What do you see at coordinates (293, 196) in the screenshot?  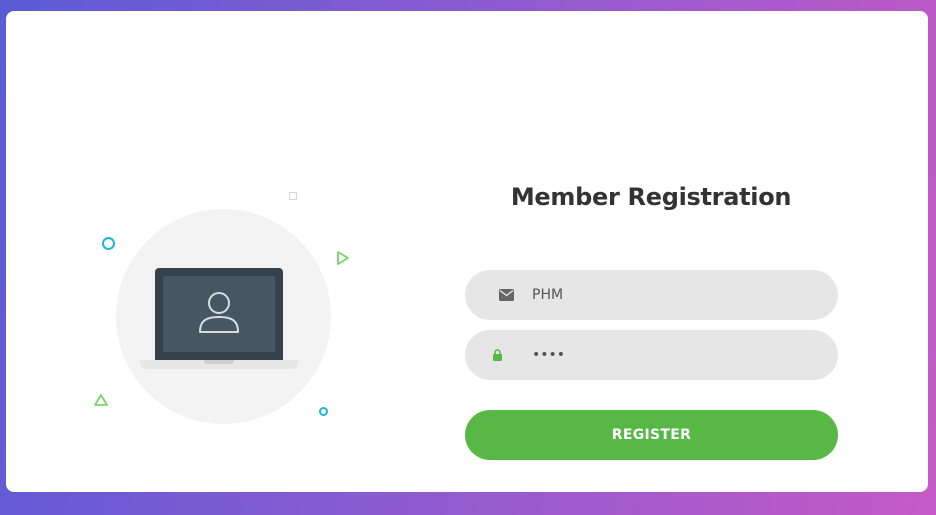 I see `decor-square-icon` at bounding box center [293, 196].